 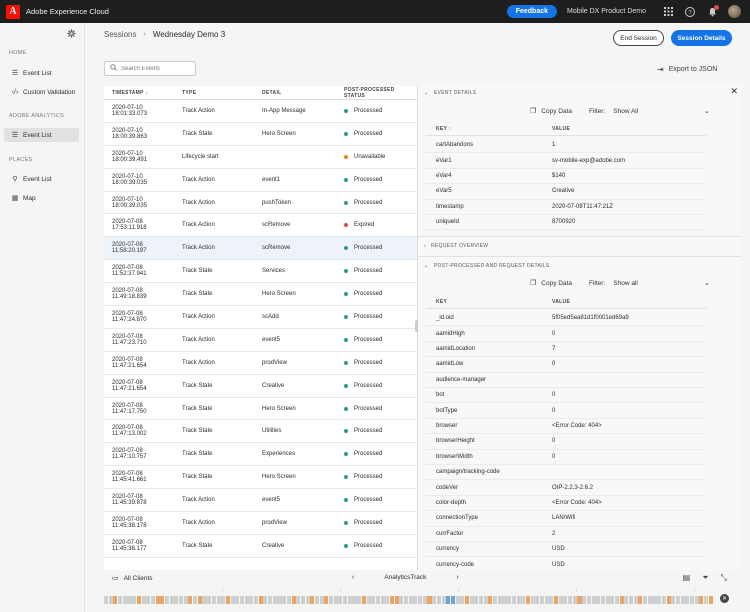 I want to click on copy-data-button: Copy Data, so click(x=556, y=111).